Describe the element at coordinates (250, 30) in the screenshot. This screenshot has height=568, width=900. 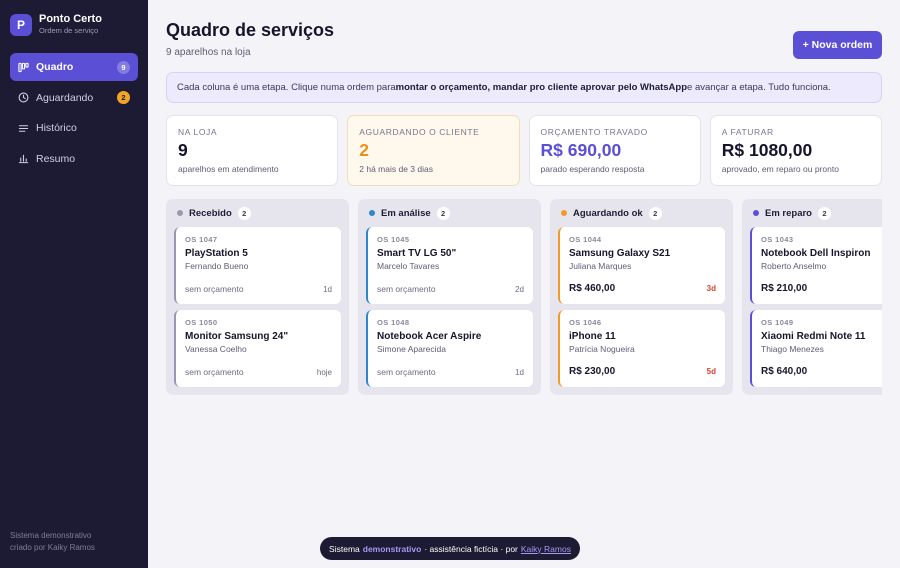
I see `page-title: Quadro de serviços` at that location.